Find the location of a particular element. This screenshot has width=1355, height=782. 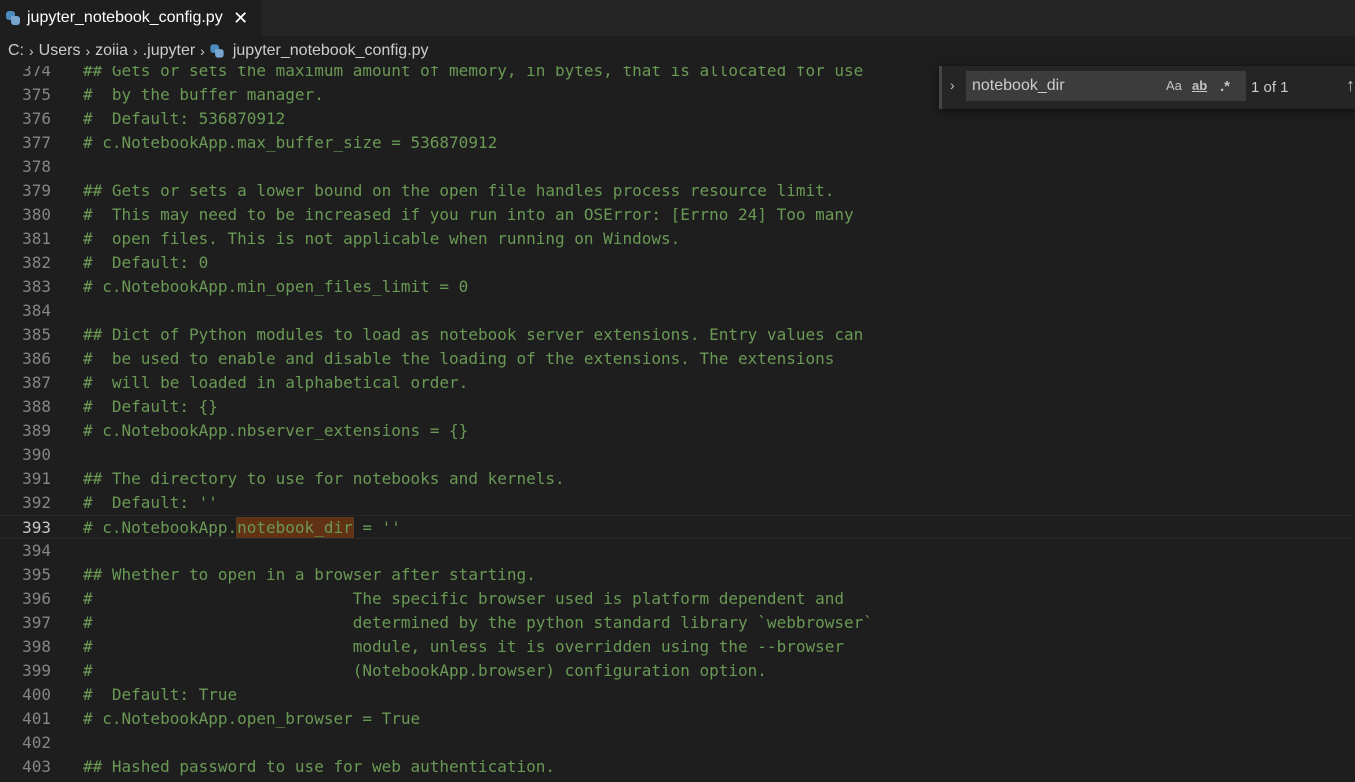

line-number: 391 is located at coordinates (36, 478).